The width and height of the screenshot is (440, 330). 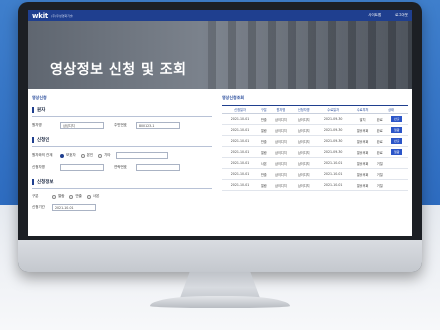 What do you see at coordinates (62, 15) in the screenshot?
I see `app-logo-subtitle: (주)우성영화기술` at bounding box center [62, 15].